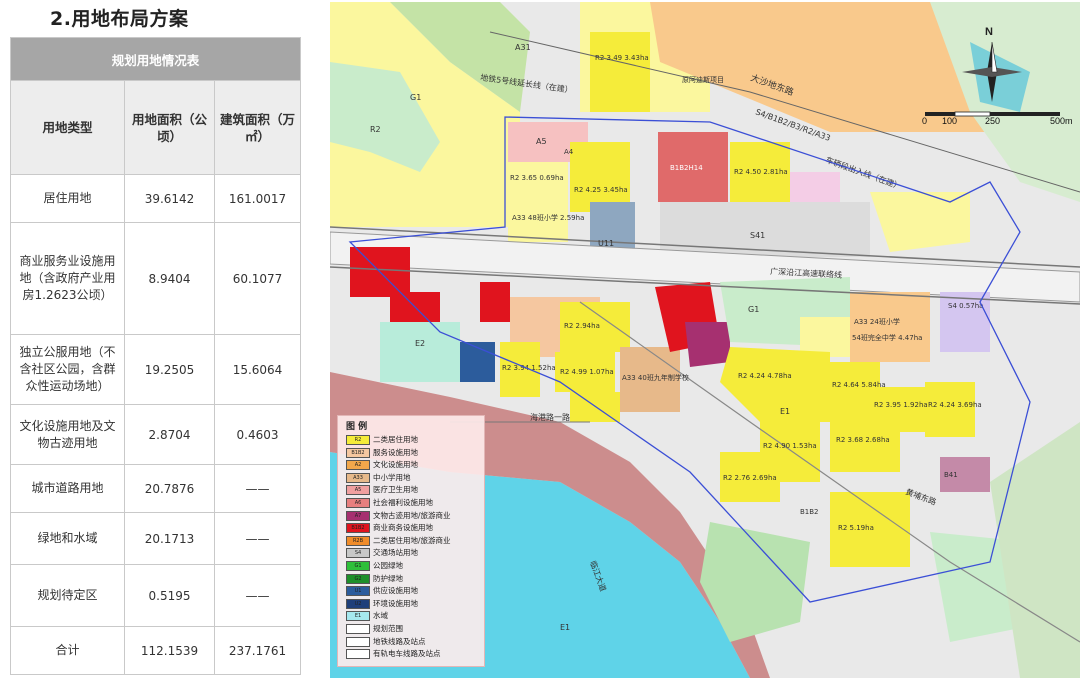 The height and width of the screenshot is (680, 1080). Describe the element at coordinates (407, 654) in the screenshot. I see `legend-label: 有轨电车线路及站点` at that location.